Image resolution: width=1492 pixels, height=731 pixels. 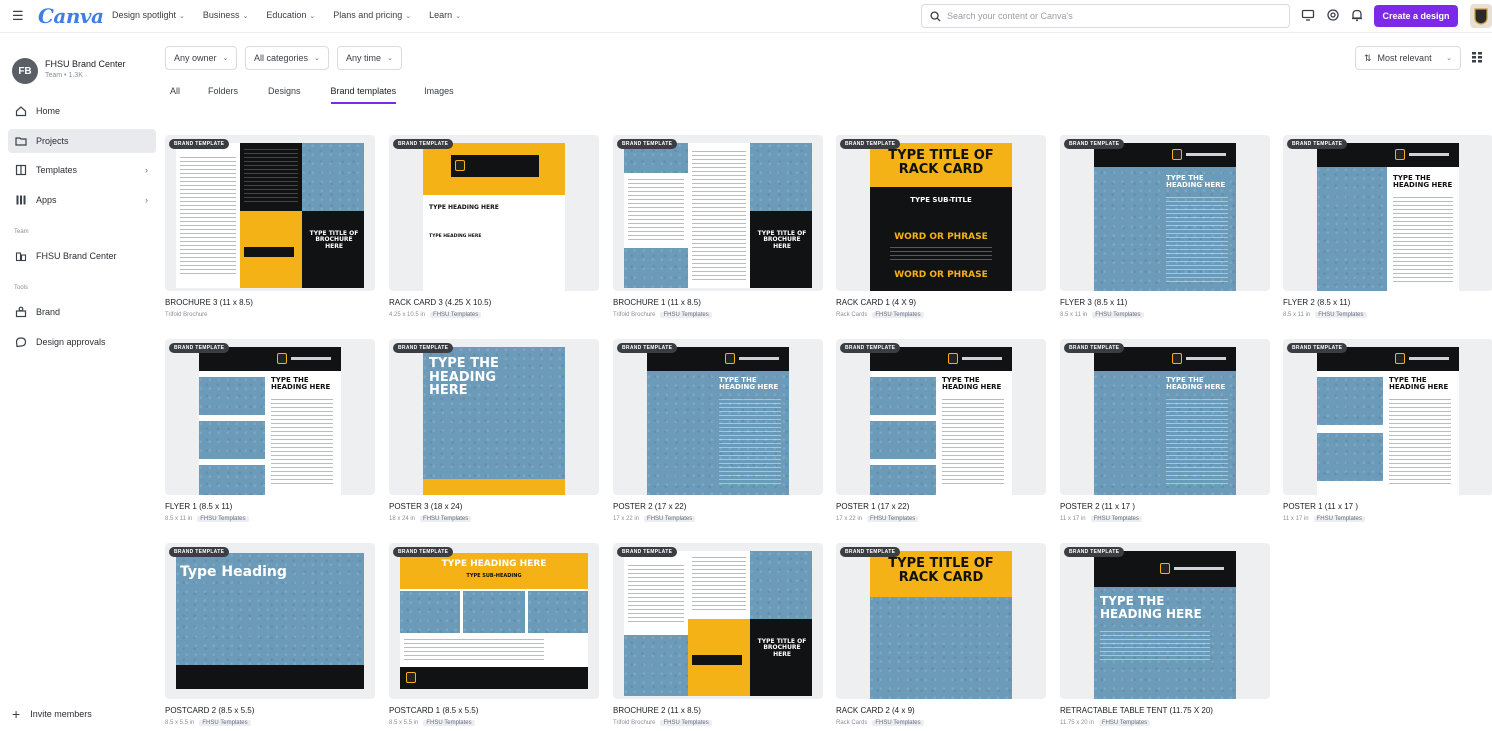 I want to click on card-meta: 8.5 x 11 in FHSU Templates, so click(x=207, y=519).